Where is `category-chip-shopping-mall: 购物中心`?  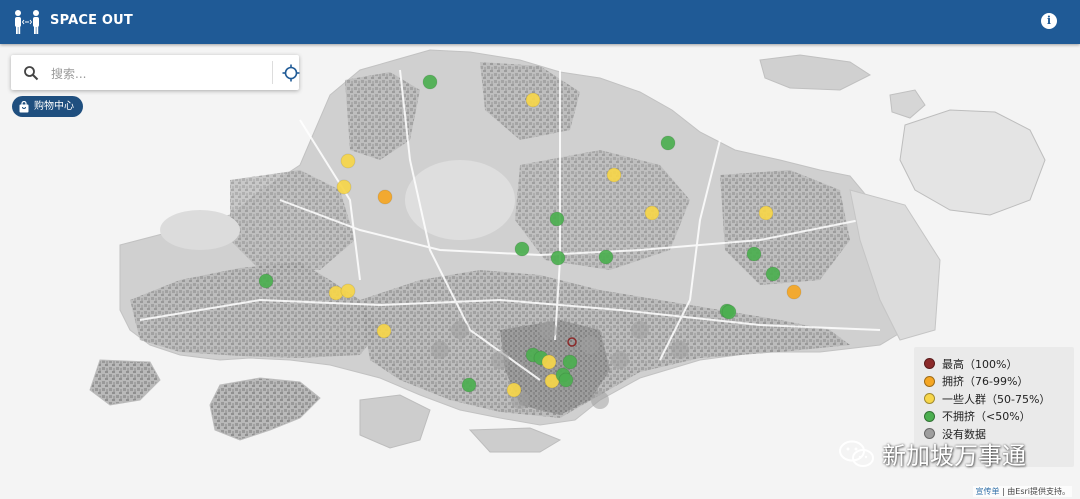 category-chip-shopping-mall: 购物中心 is located at coordinates (47, 106).